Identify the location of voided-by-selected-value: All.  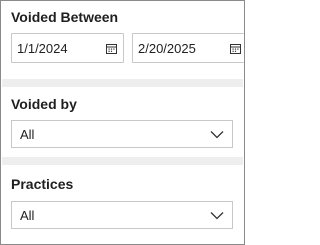
(27, 134).